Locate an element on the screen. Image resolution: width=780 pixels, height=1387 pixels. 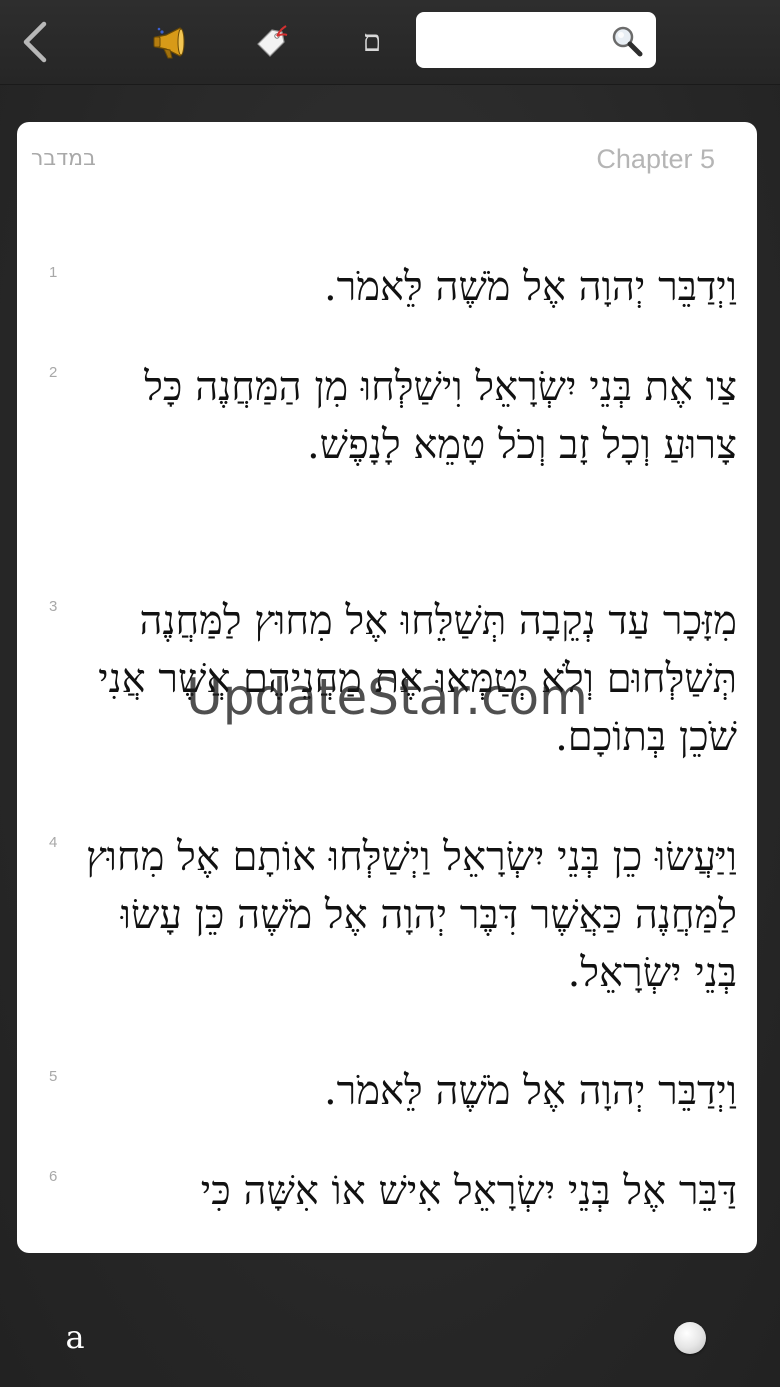
speaker-button is located at coordinates (170, 42).